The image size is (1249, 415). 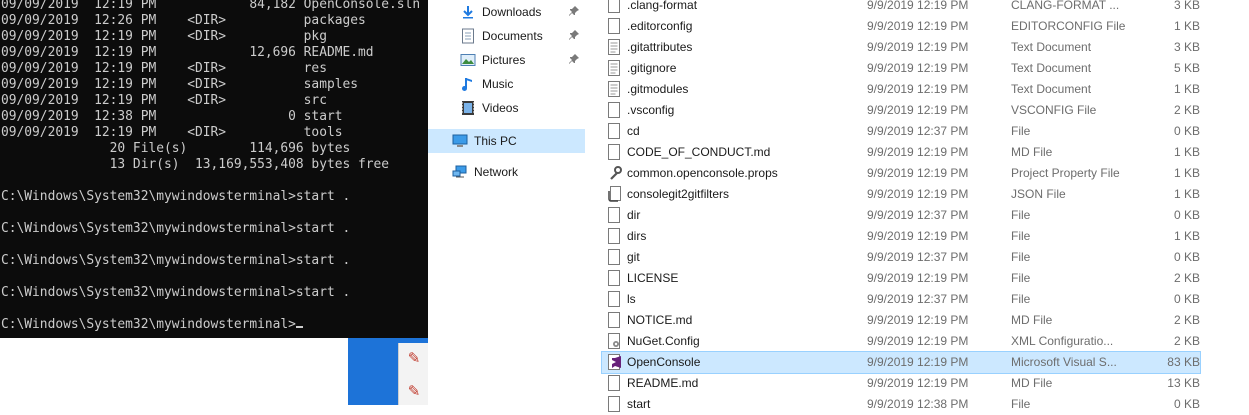 I want to click on nav-item-downloads: Downloads, so click(x=506, y=12).